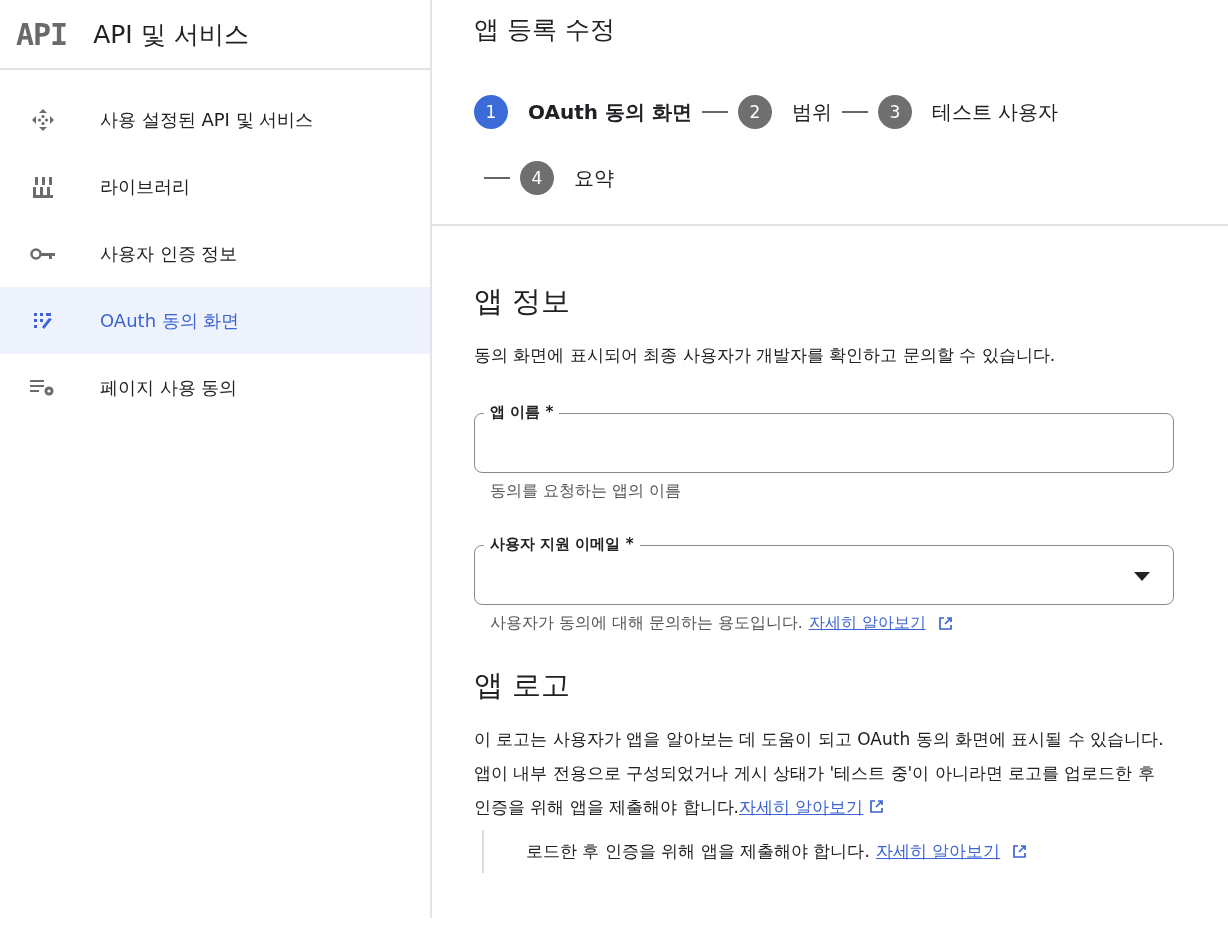 The image size is (1228, 951). I want to click on dotted-check-icon, so click(43, 320).